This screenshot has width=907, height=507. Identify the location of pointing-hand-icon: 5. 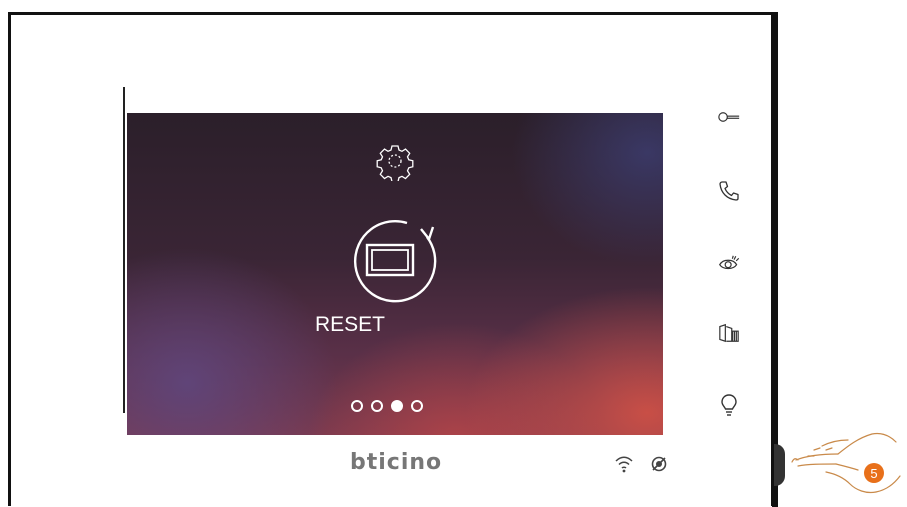
(846, 463).